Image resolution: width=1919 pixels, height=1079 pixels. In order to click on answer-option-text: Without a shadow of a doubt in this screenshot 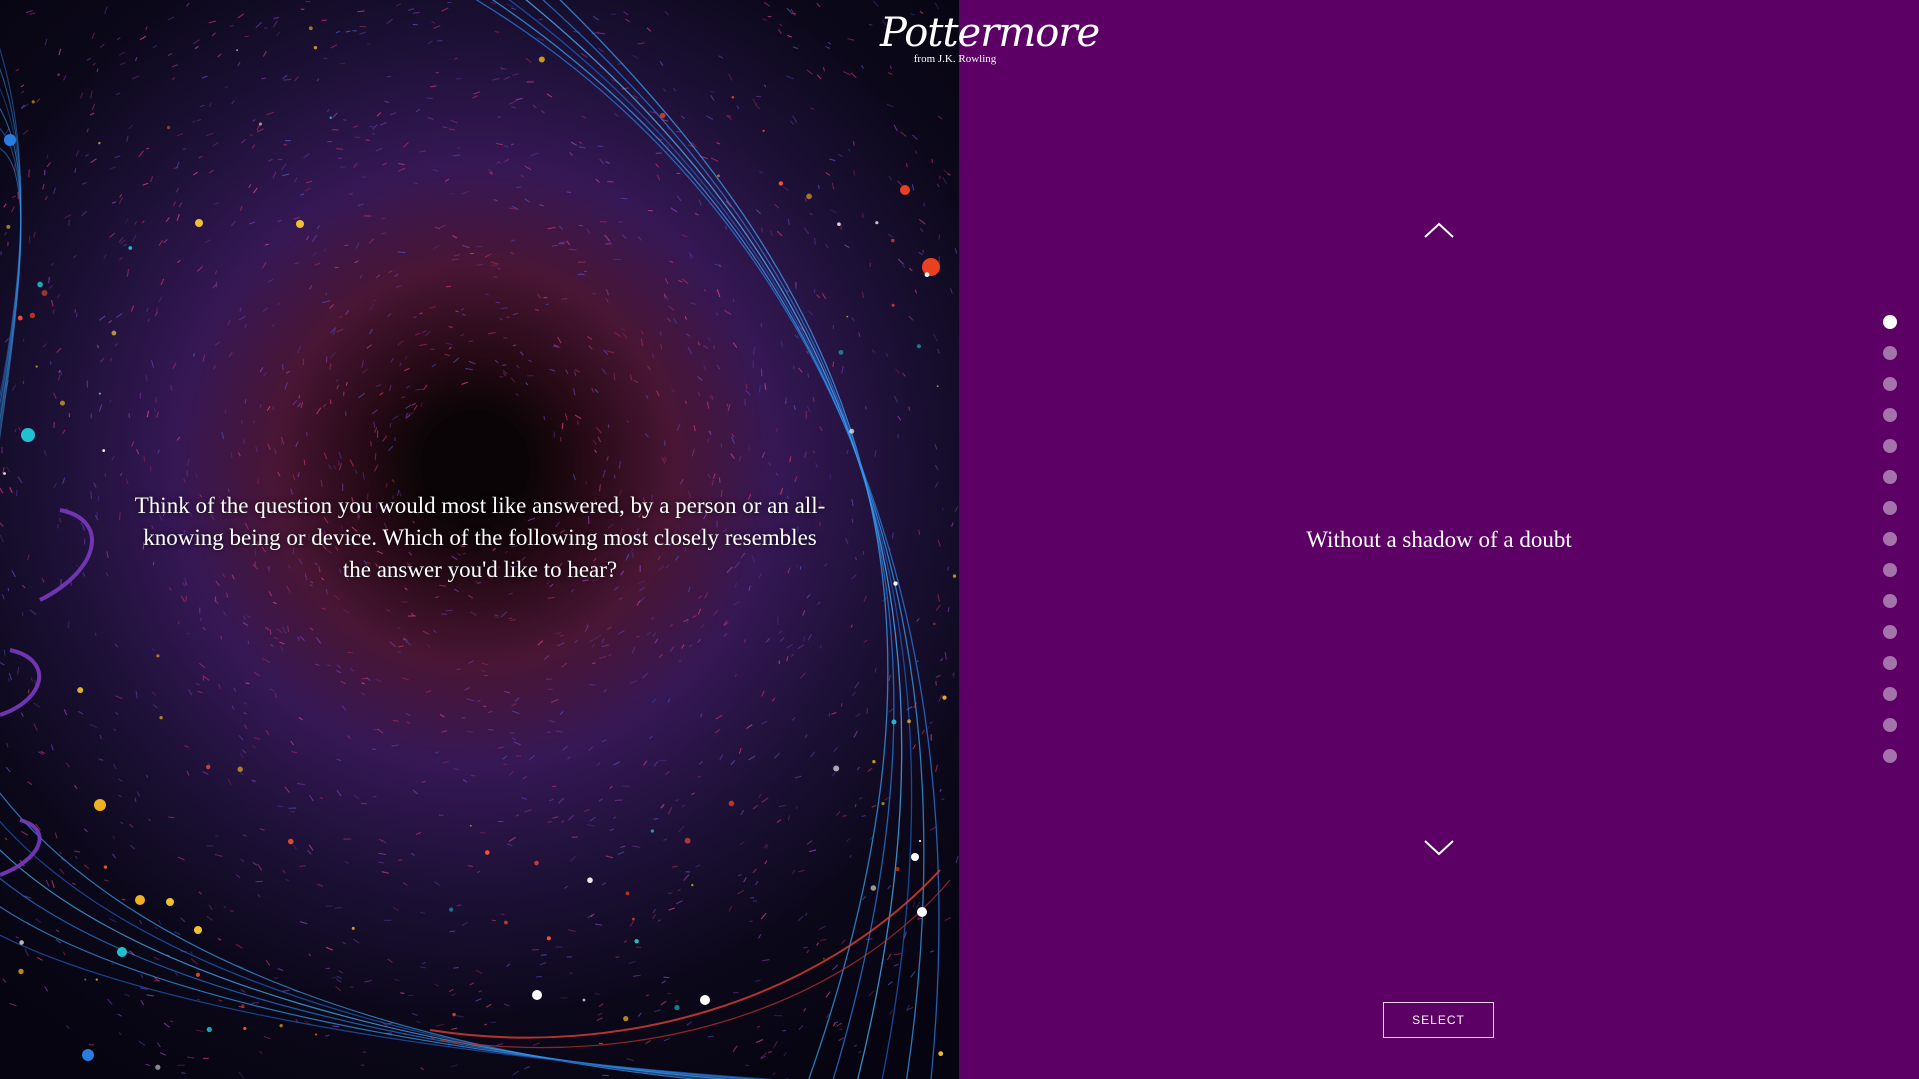, I will do `click(1439, 539)`.